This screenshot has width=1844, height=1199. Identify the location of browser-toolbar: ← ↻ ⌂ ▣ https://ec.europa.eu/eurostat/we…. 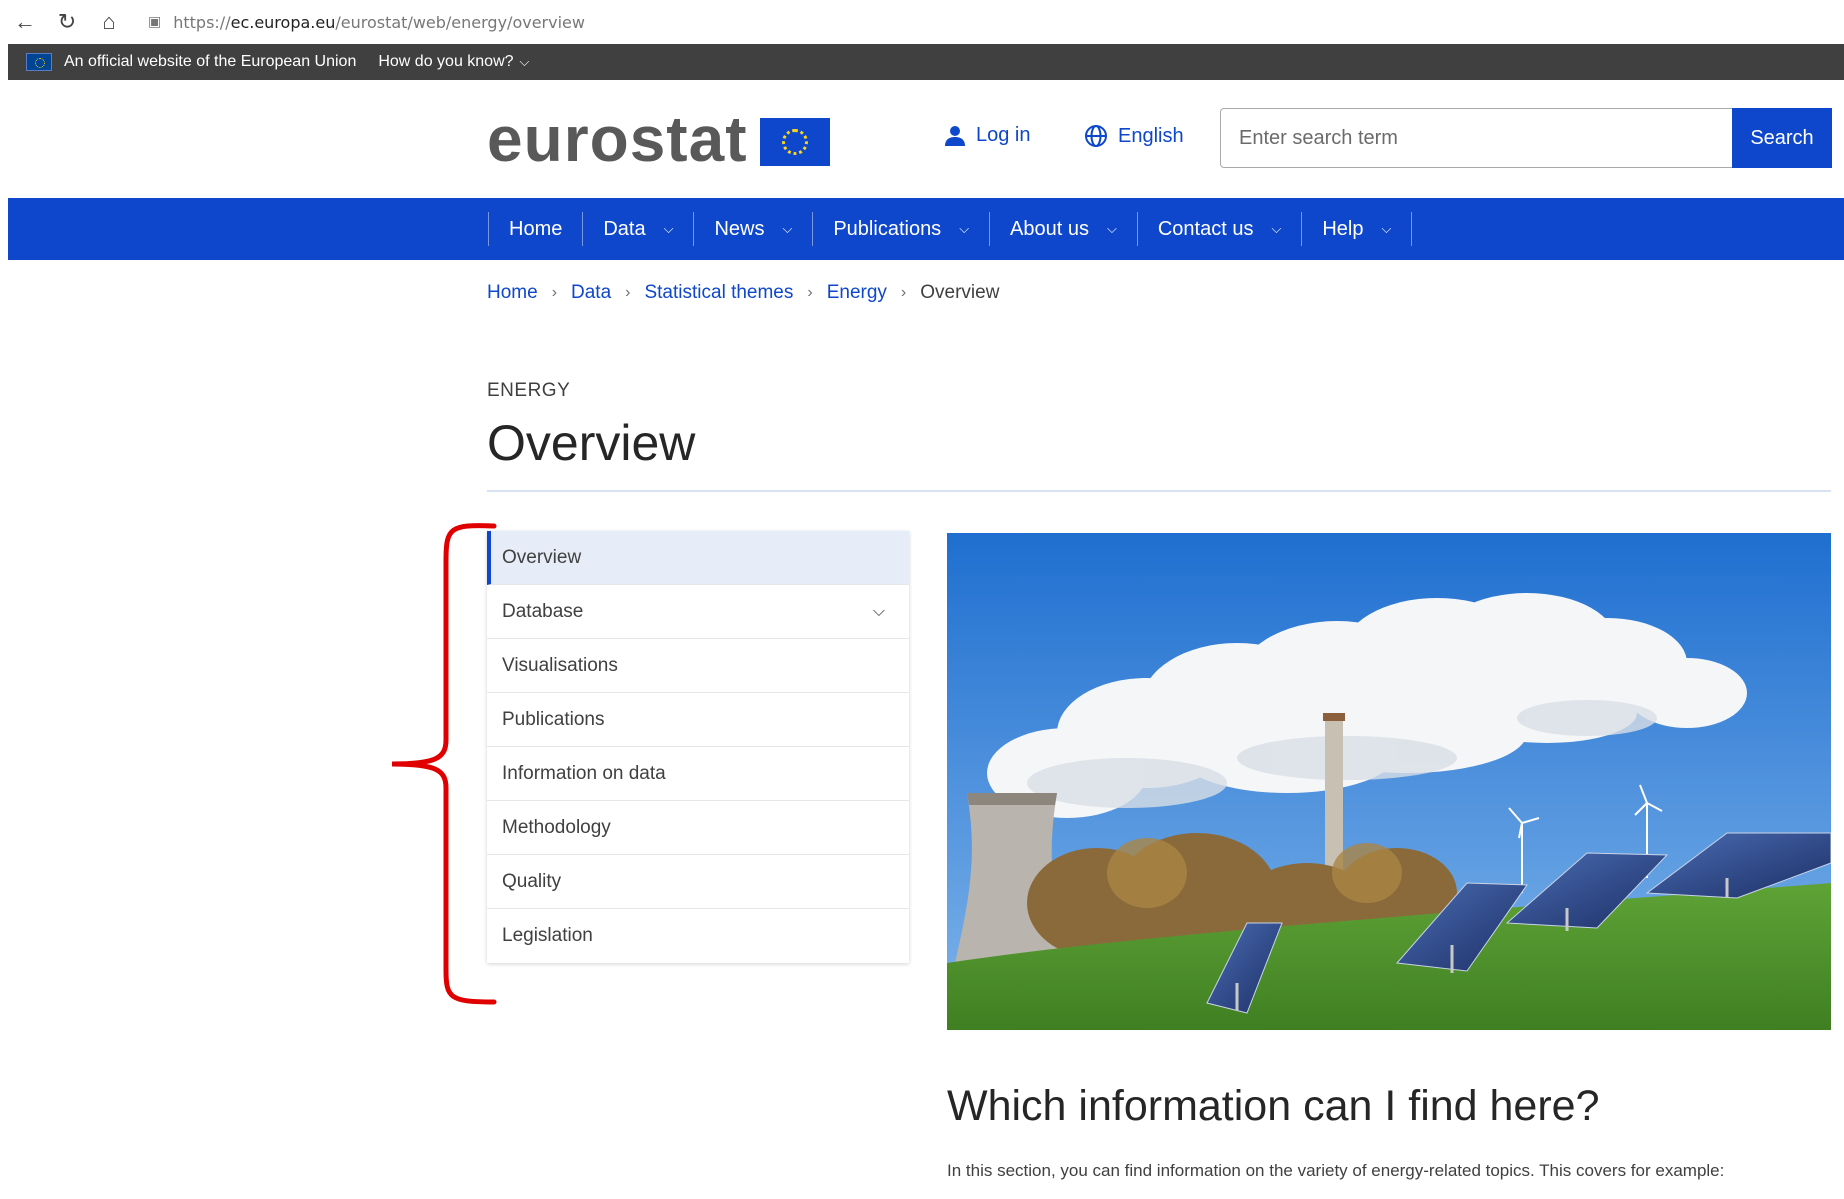
(922, 22).